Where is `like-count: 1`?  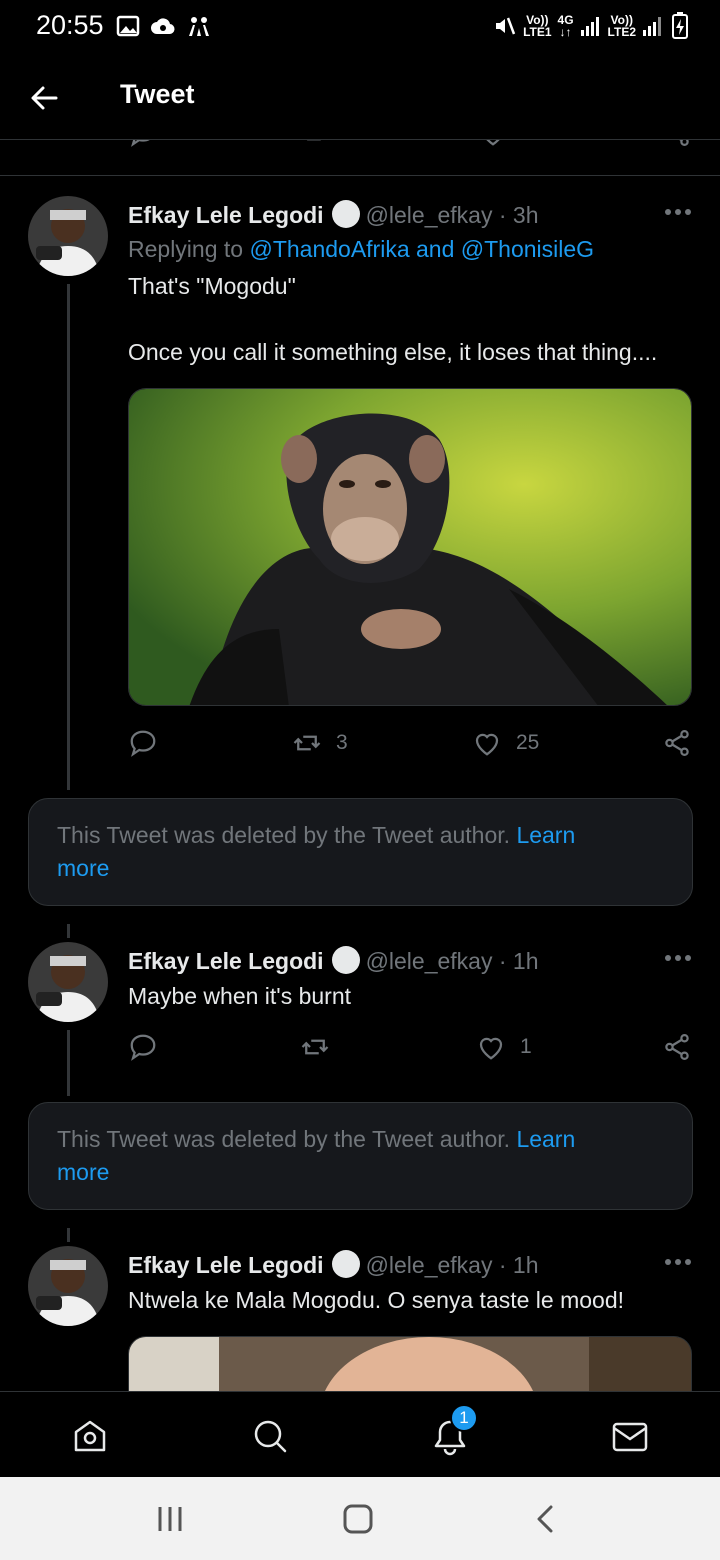
like-count: 1 is located at coordinates (526, 1046).